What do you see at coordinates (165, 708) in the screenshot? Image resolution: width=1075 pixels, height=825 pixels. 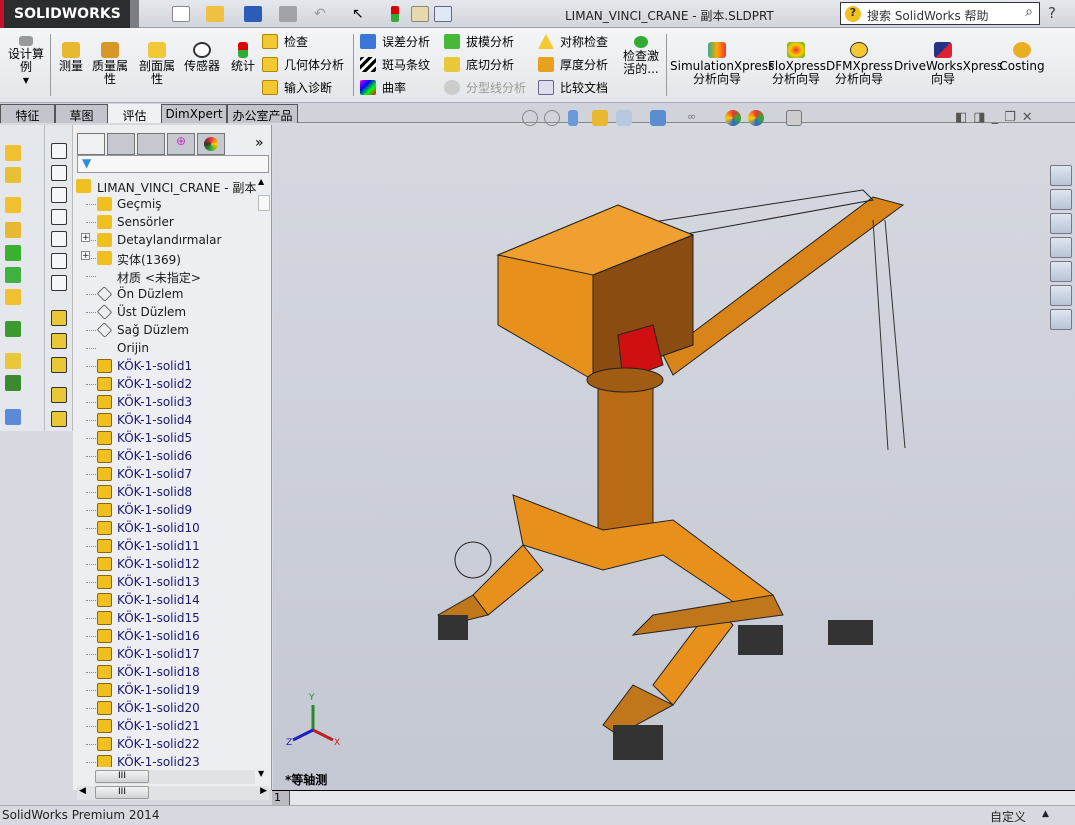 I see `tree-item: KÖK-1-solid20` at bounding box center [165, 708].